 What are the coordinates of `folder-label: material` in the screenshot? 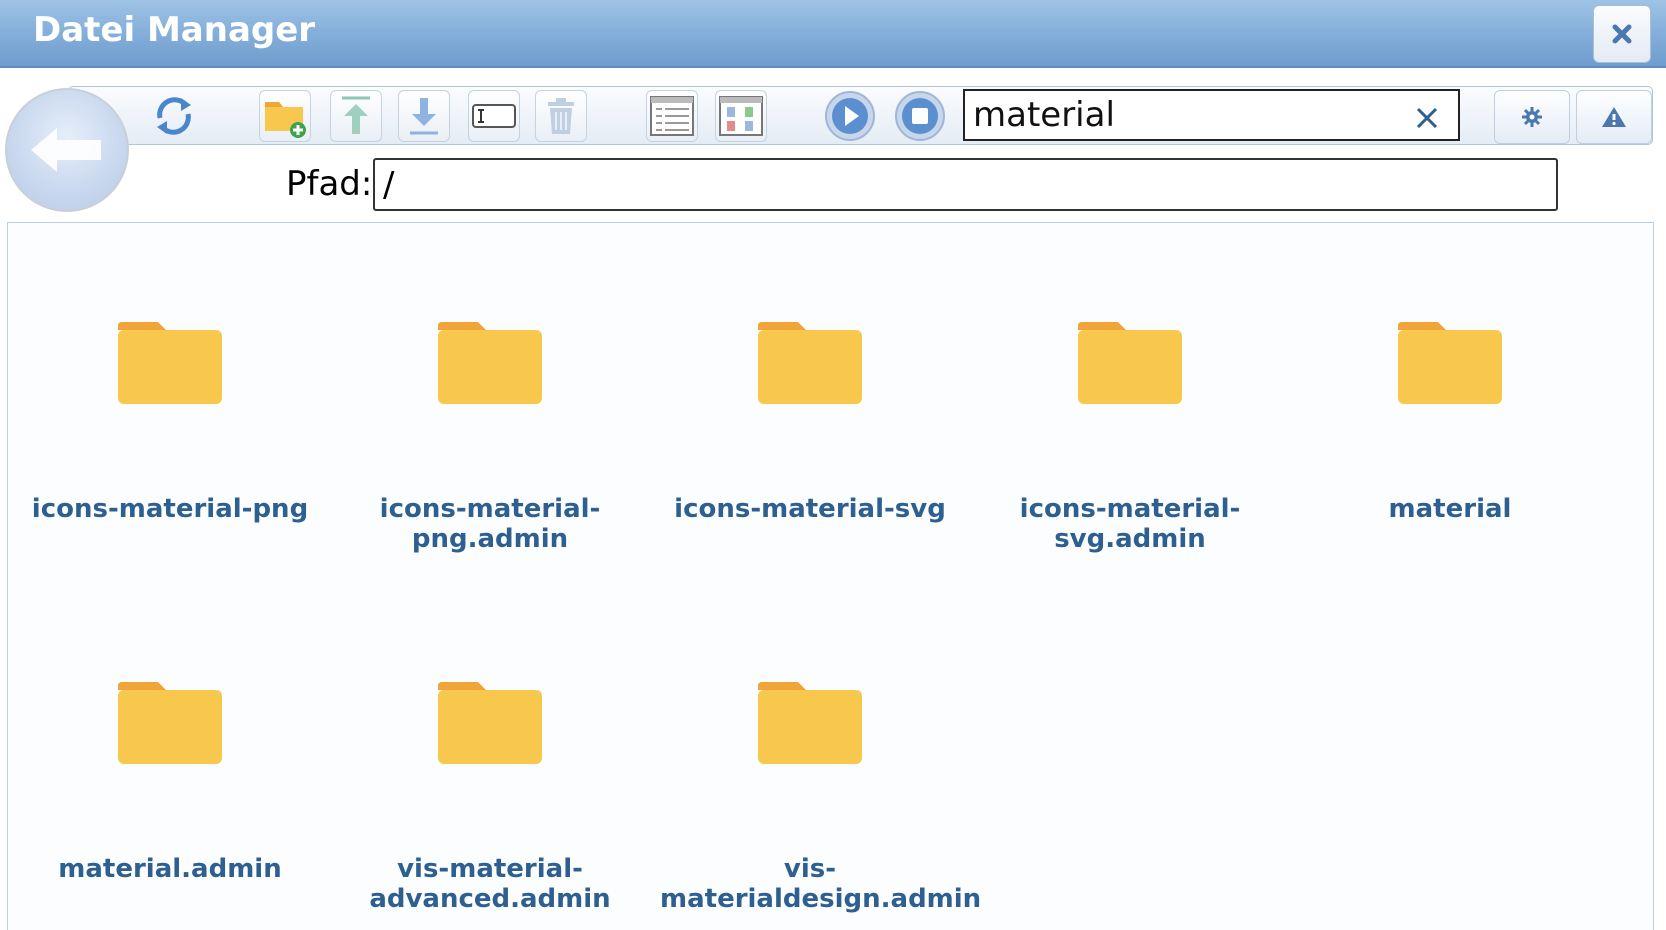 It's located at (1450, 509).